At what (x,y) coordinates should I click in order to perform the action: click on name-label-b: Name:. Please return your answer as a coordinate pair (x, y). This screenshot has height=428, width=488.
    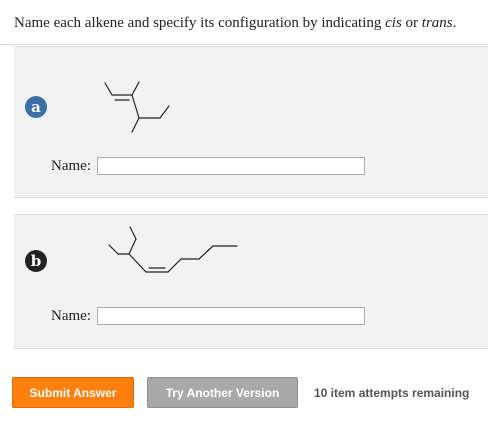
    Looking at the image, I should click on (71, 315).